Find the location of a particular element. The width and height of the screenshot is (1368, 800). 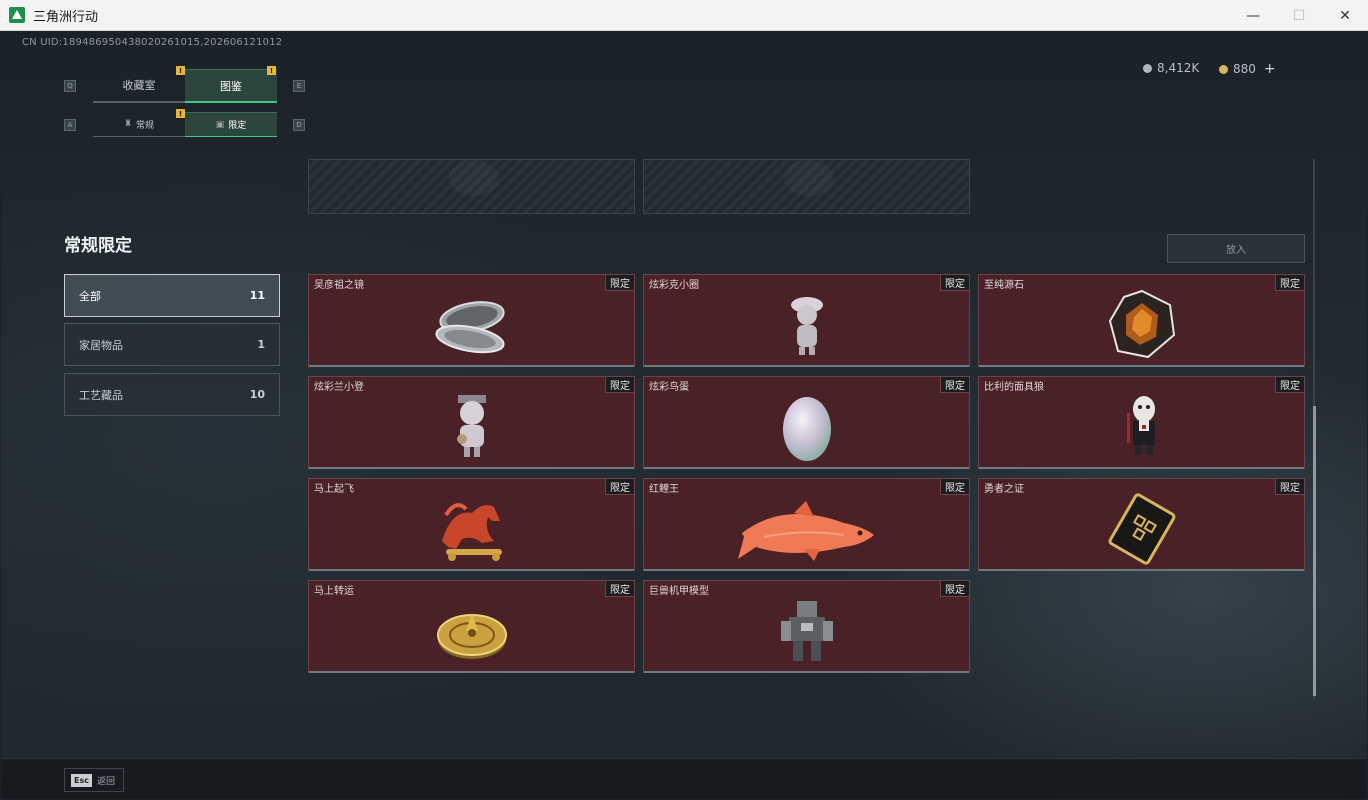

item-card: 吴彦祖之镜 限定 is located at coordinates (471, 320).